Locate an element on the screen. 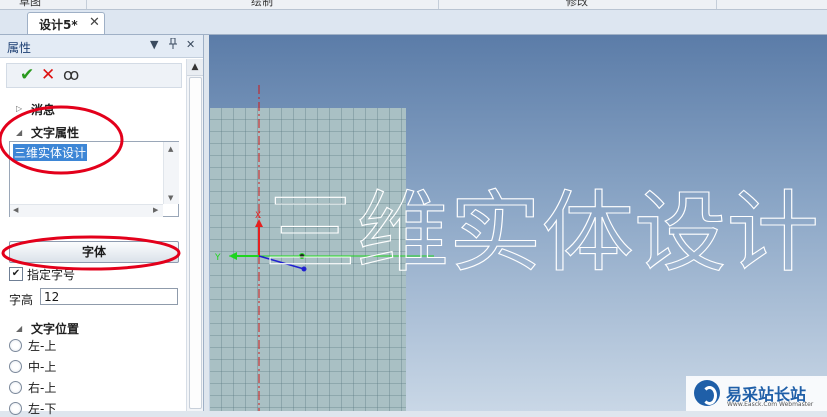  highlight-text-props-ellipse is located at coordinates (62, 140).